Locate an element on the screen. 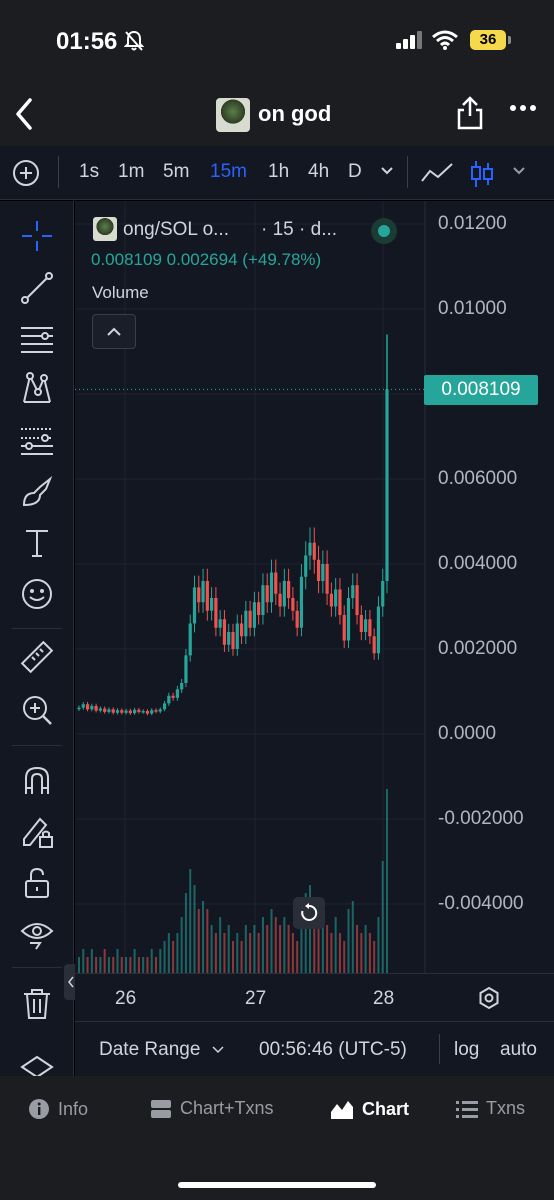  timeframe-15m: 15m is located at coordinates (228, 172).